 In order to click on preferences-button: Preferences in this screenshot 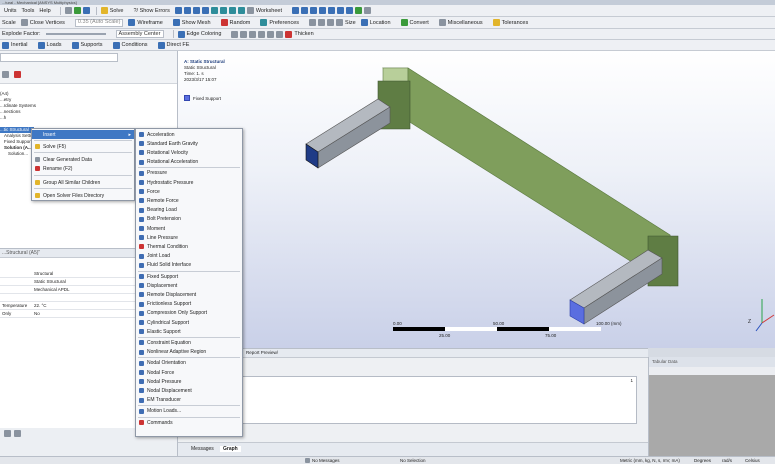, I will do `click(282, 22)`.